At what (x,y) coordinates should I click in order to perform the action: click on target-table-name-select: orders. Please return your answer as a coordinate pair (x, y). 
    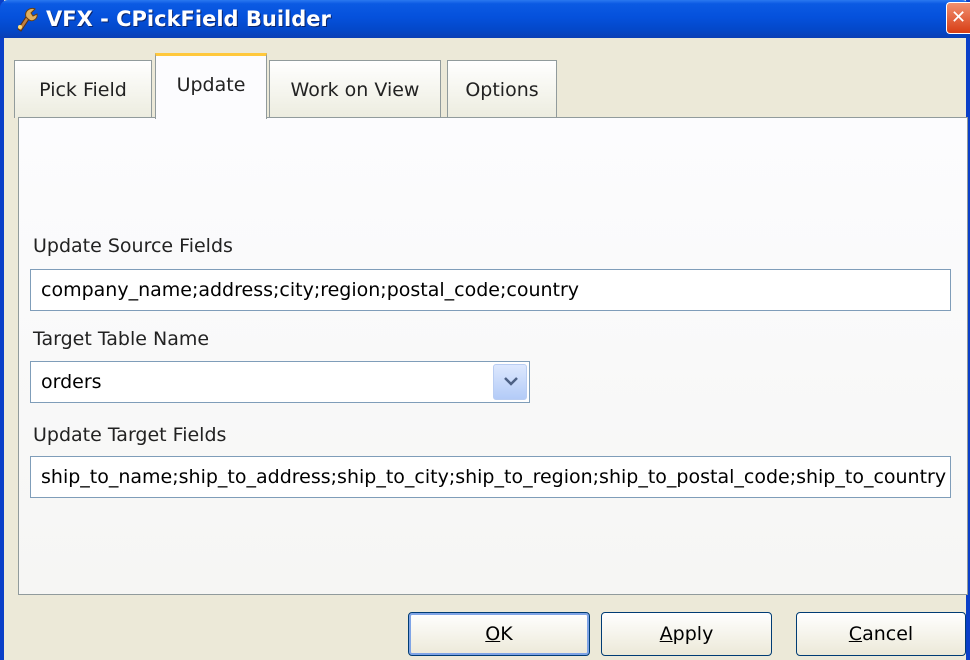
    Looking at the image, I should click on (280, 382).